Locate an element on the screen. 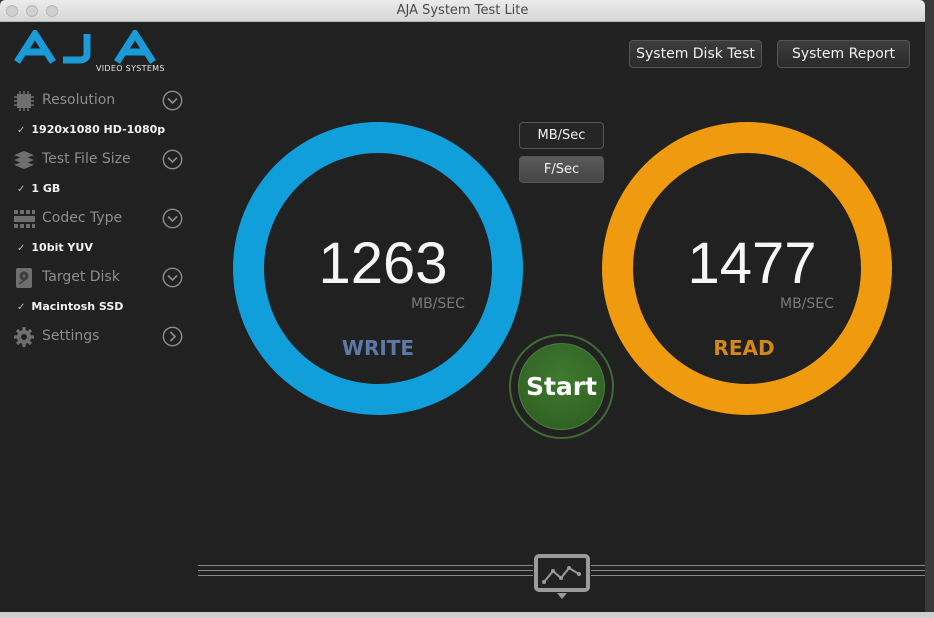  background-desktop is located at coordinates (467, 615).